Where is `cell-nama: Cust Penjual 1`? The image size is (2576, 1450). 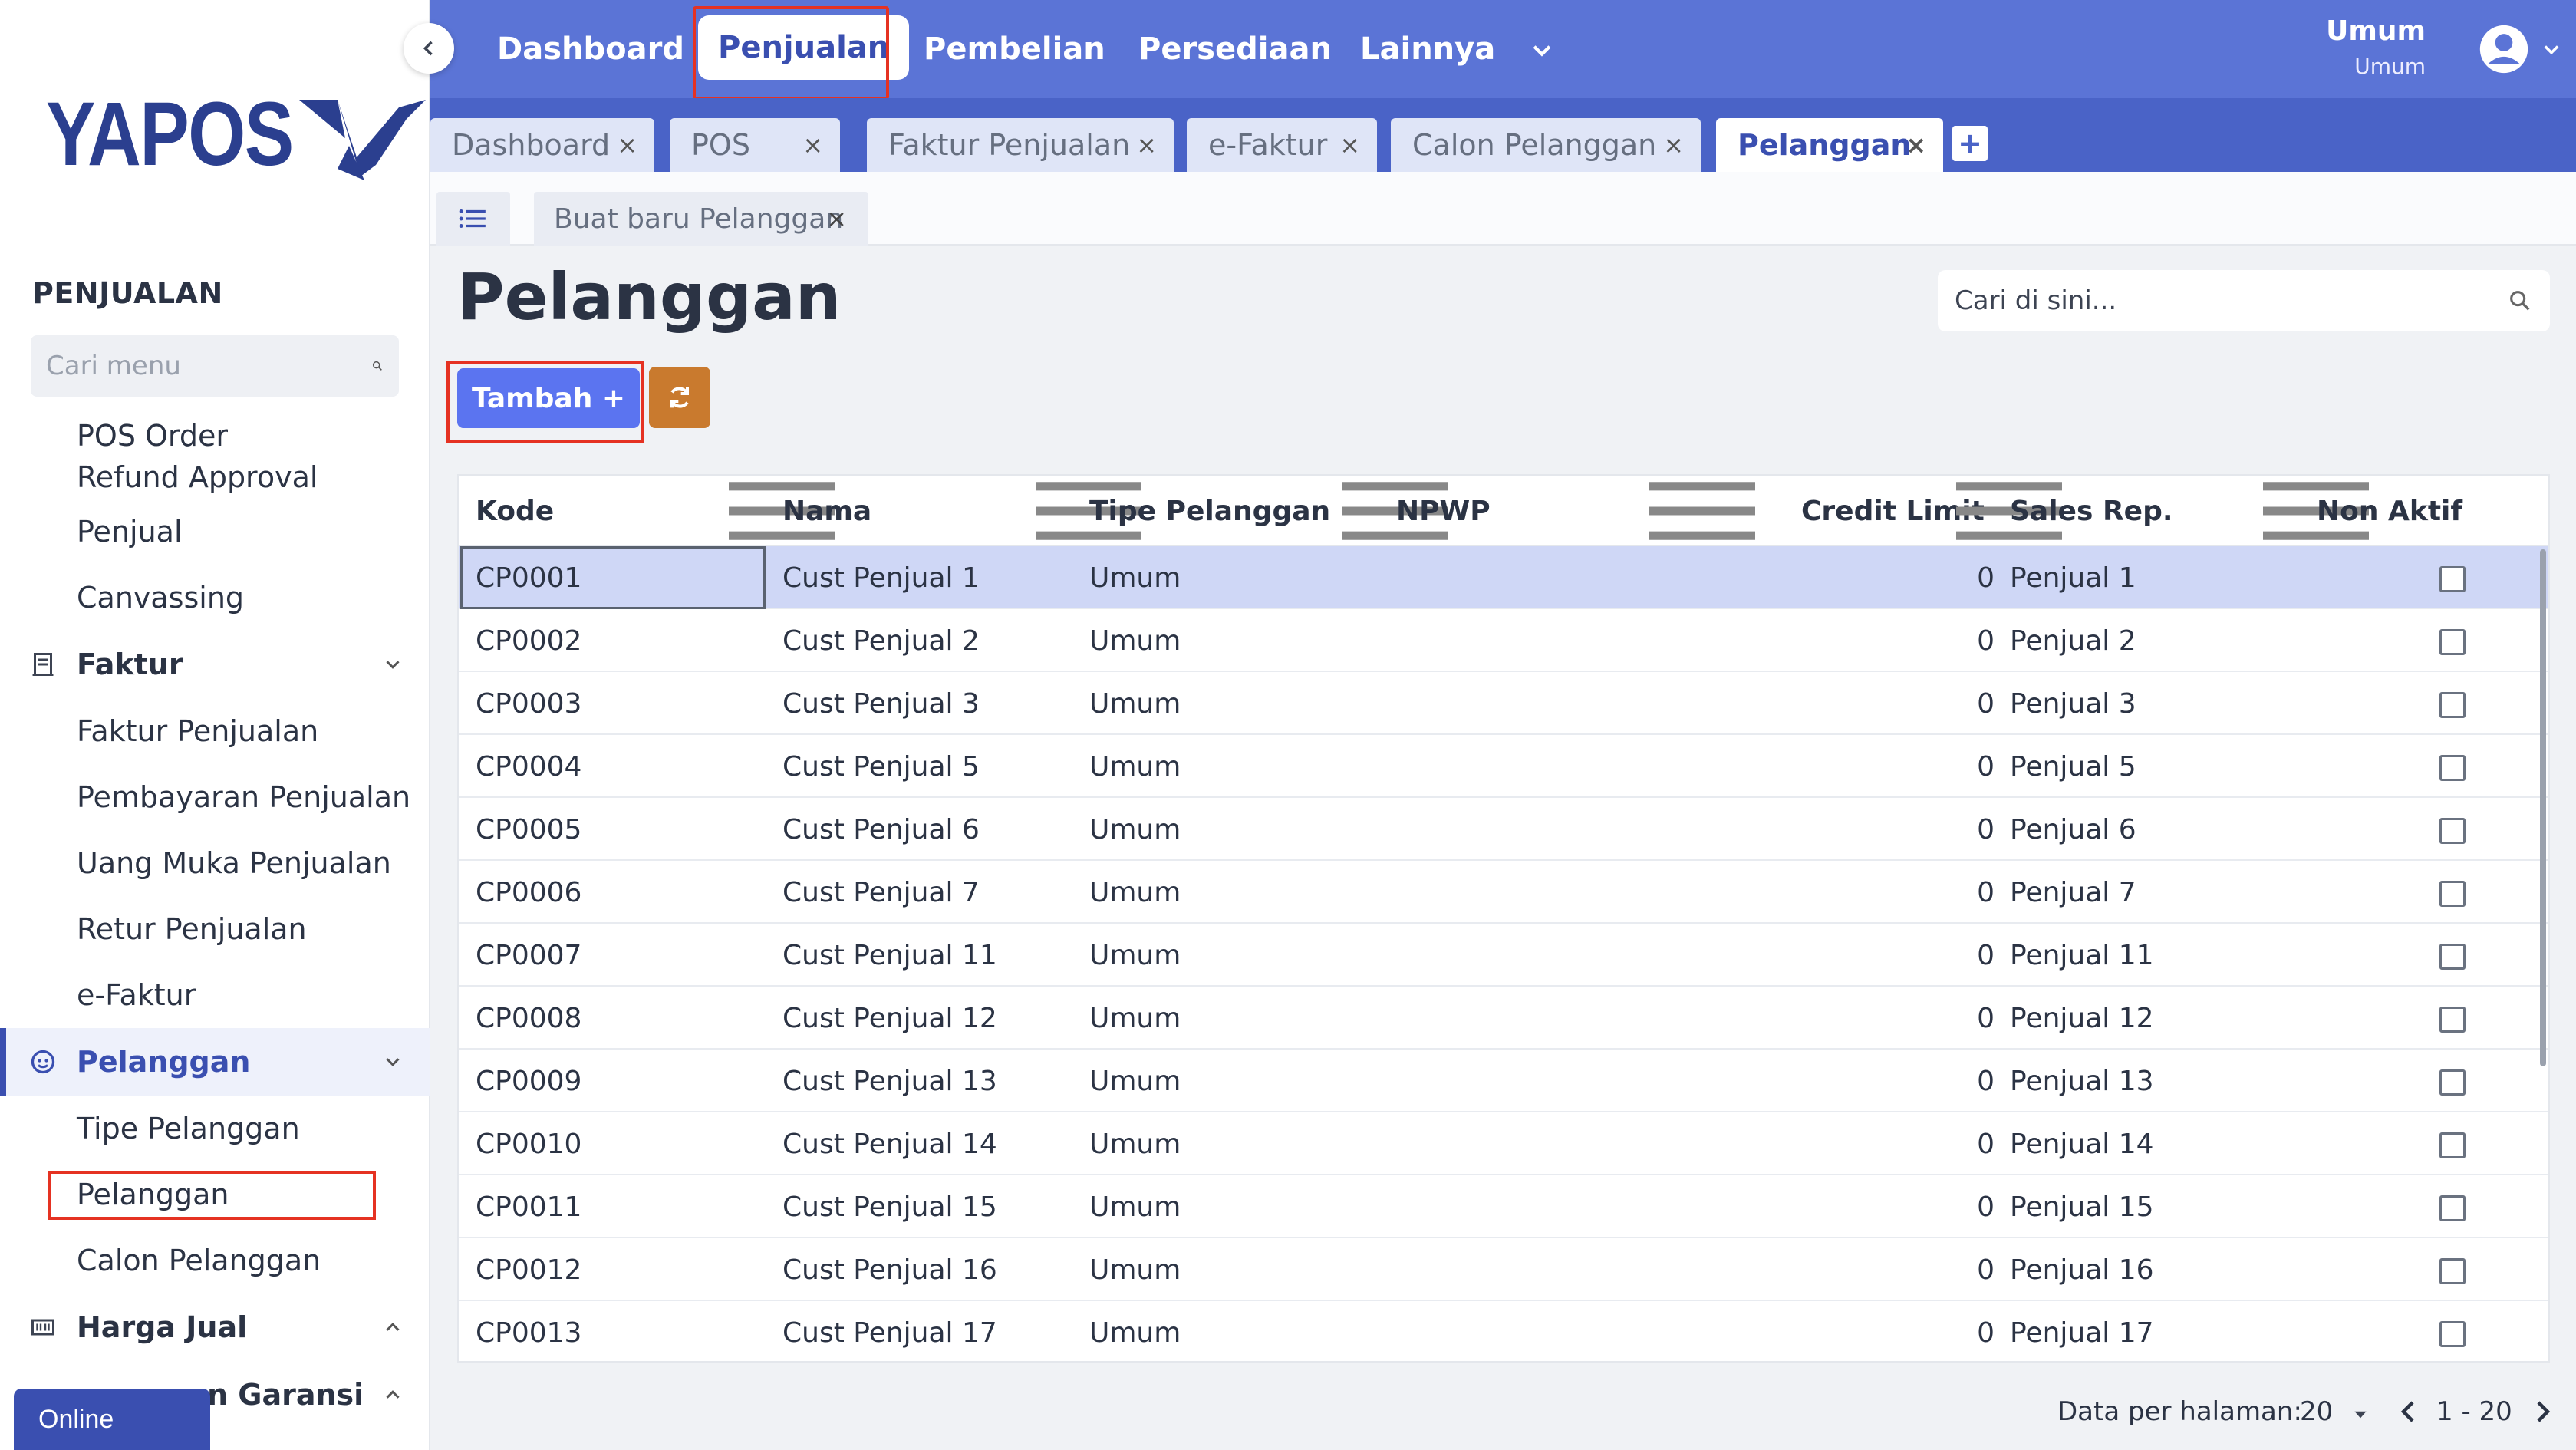 cell-nama: Cust Penjual 1 is located at coordinates (881, 577).